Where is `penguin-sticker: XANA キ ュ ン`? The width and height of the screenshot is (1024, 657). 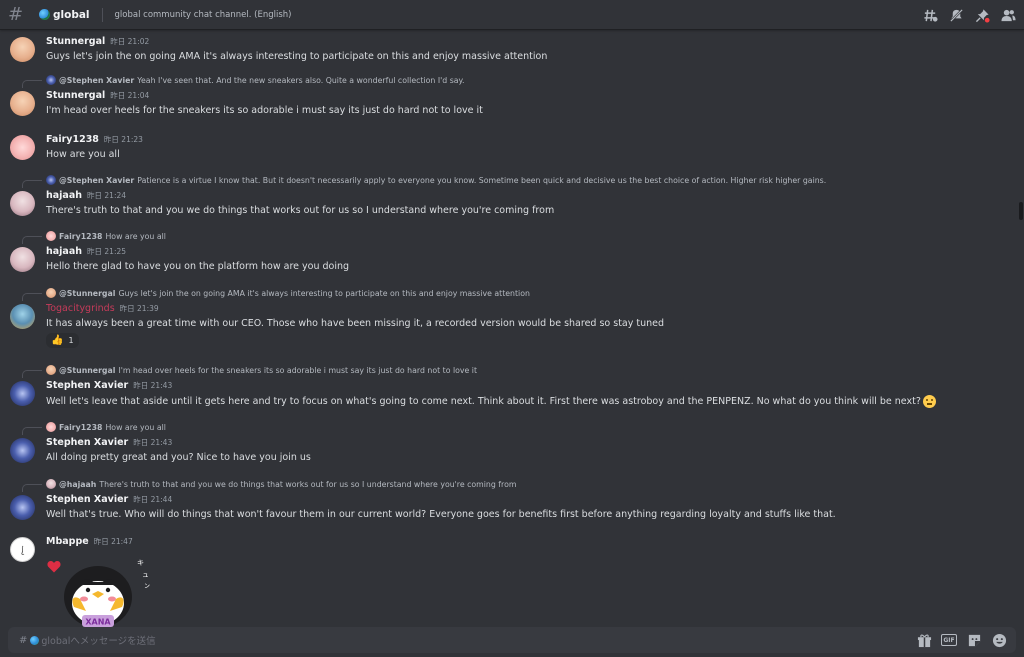 penguin-sticker: XANA キ ュ ン is located at coordinates (107, 592).